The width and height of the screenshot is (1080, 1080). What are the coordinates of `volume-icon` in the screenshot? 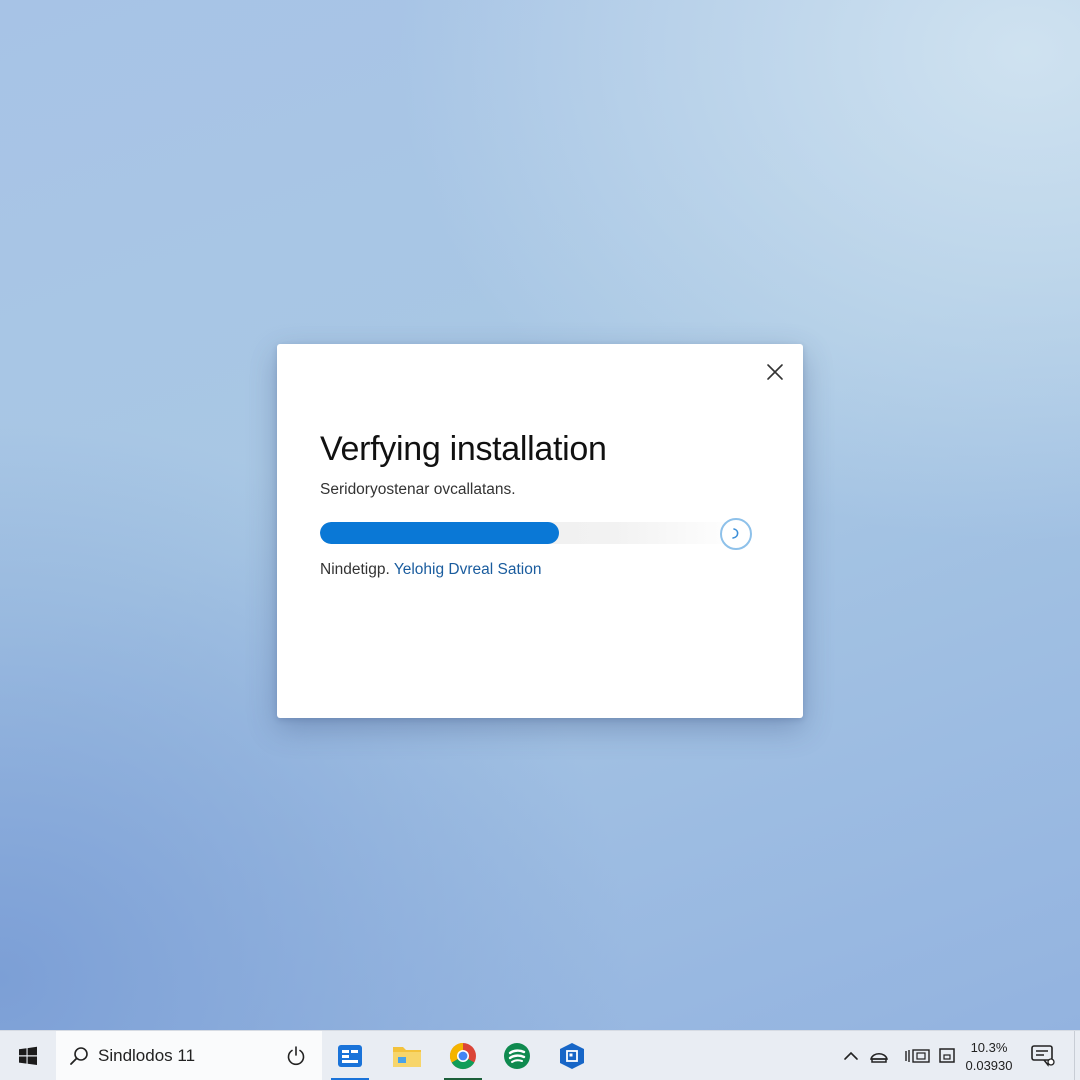 It's located at (917, 1056).